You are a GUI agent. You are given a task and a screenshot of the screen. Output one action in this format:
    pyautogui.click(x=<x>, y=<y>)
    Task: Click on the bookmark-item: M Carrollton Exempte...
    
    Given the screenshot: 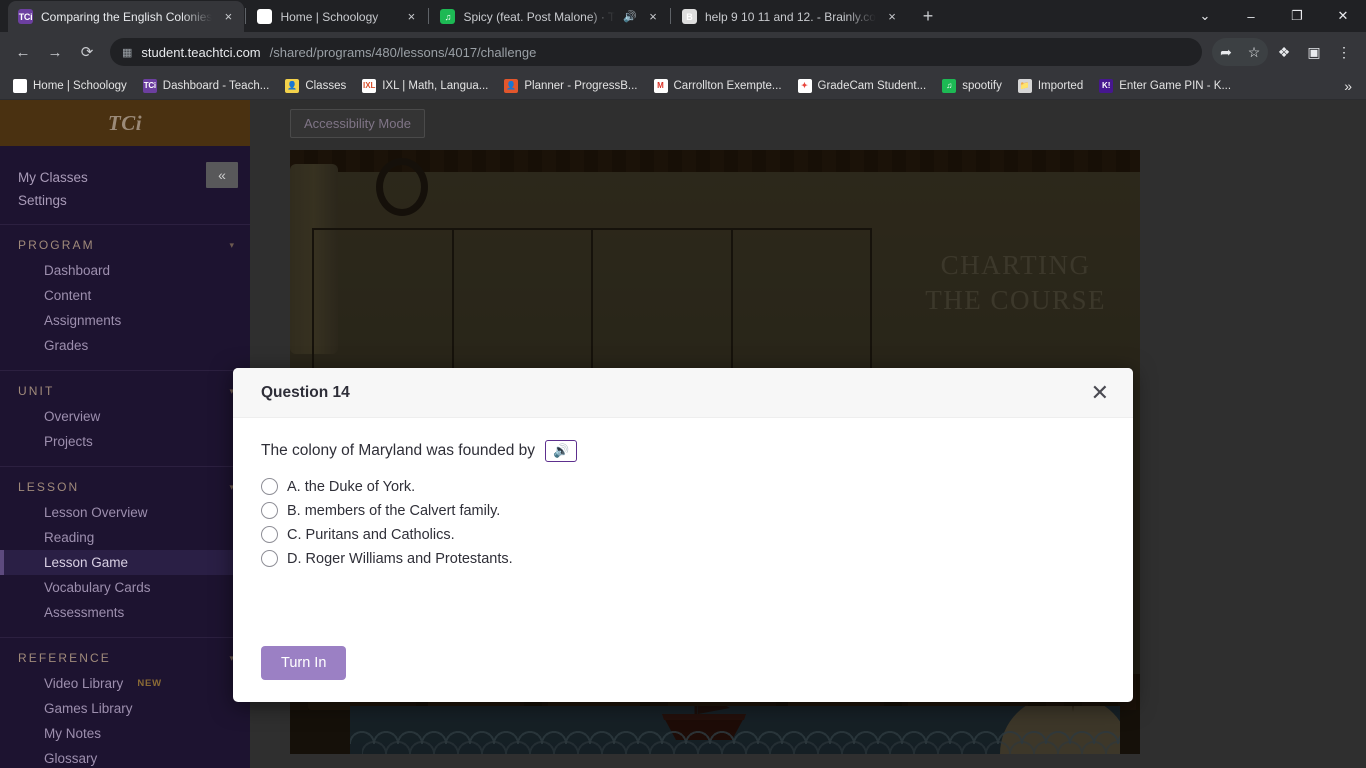 What is the action you would take?
    pyautogui.click(x=718, y=86)
    